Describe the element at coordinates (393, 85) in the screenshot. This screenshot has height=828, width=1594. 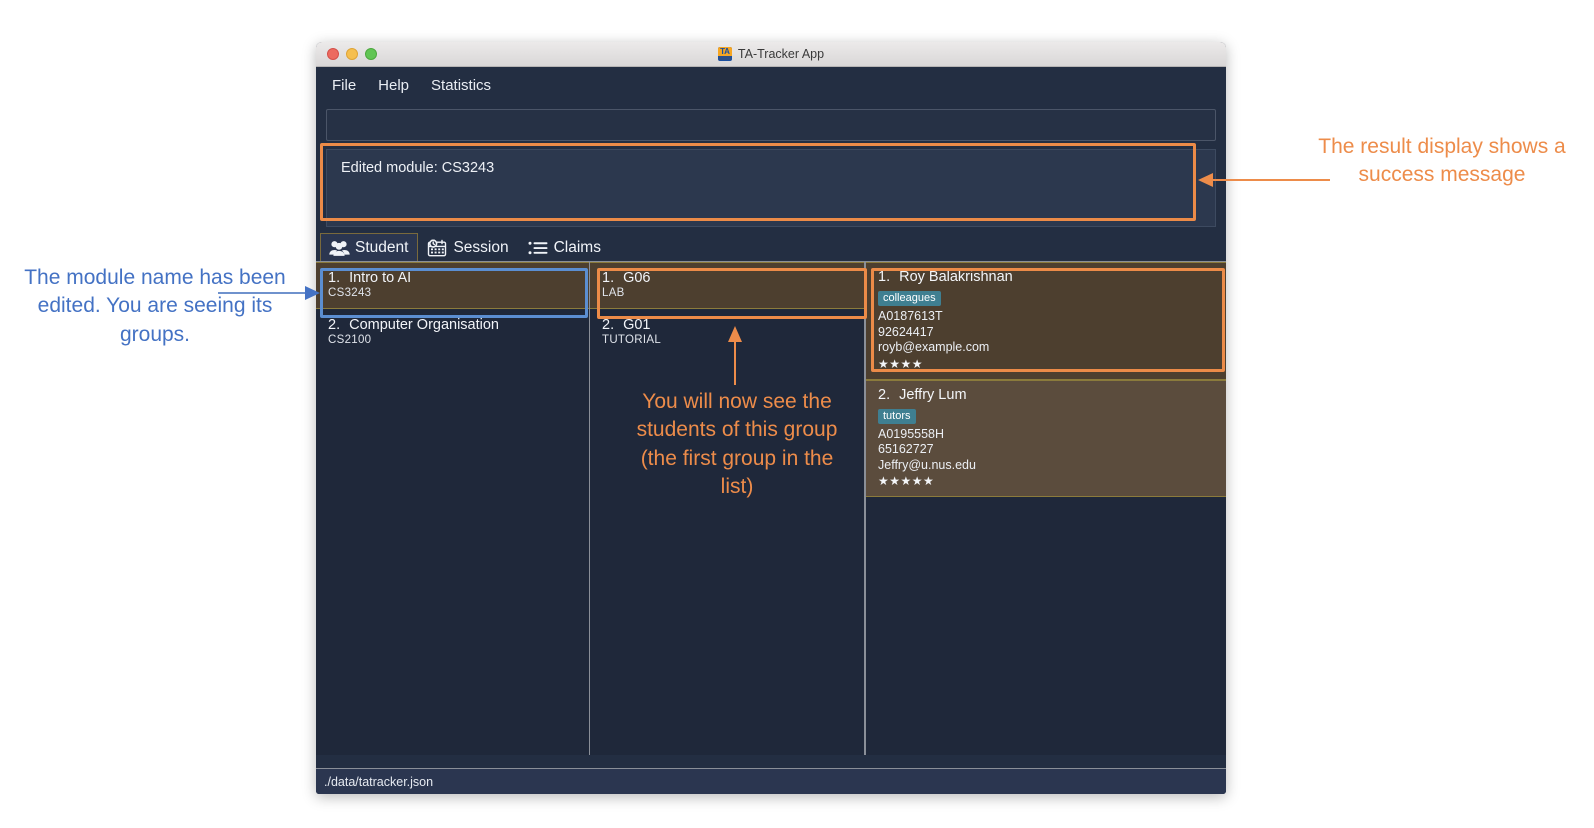
I see `menu-help: Help` at that location.